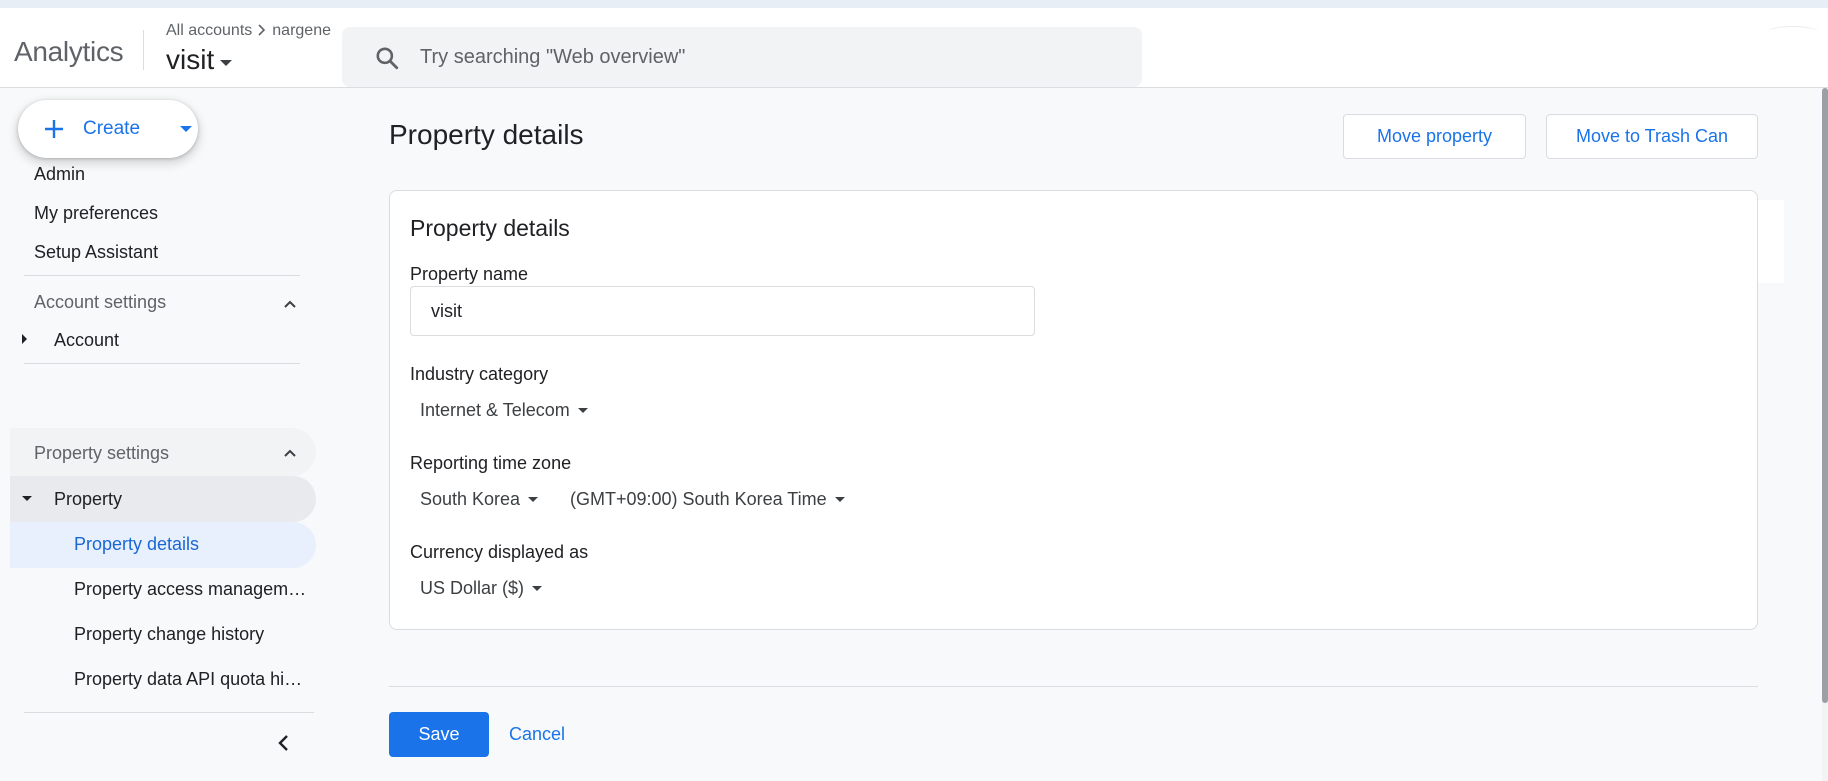 The width and height of the screenshot is (1828, 781). I want to click on search-input, so click(770, 57).